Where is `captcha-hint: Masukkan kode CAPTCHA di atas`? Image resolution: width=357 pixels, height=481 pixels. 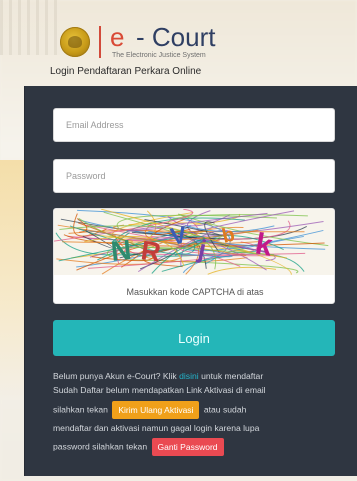
captcha-hint: Masukkan kode CAPTCHA di atas is located at coordinates (195, 292).